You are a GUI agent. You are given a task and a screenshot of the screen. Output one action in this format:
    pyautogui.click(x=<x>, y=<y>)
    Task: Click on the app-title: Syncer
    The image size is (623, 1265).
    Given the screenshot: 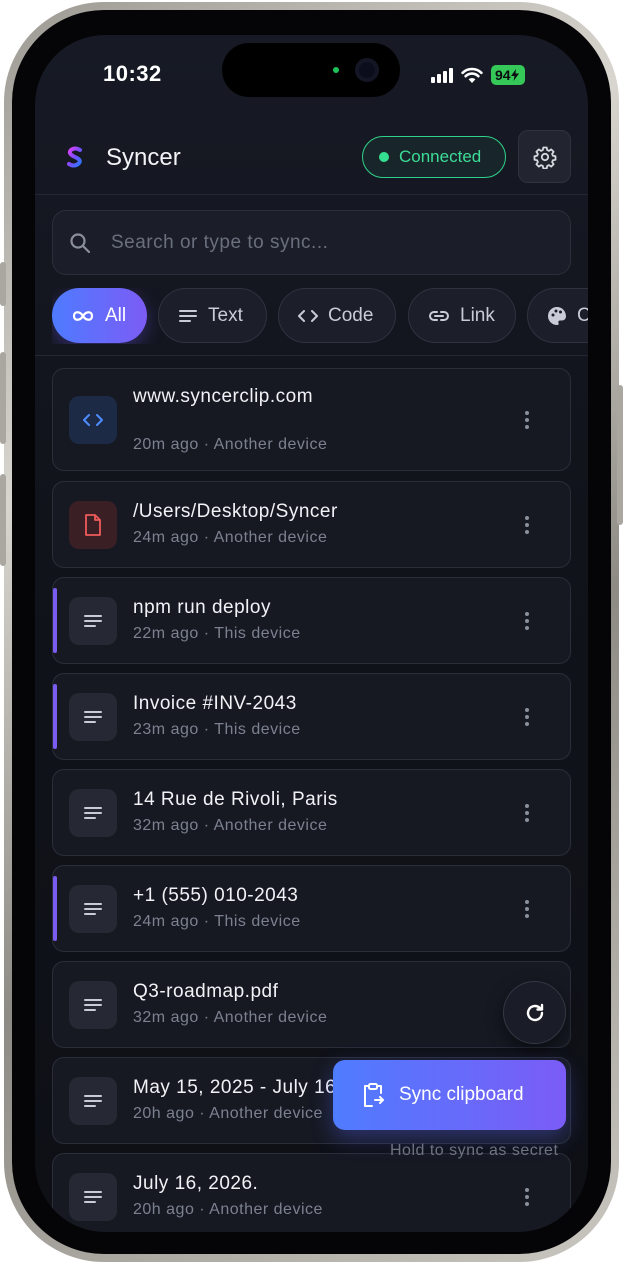 What is the action you would take?
    pyautogui.click(x=143, y=157)
    